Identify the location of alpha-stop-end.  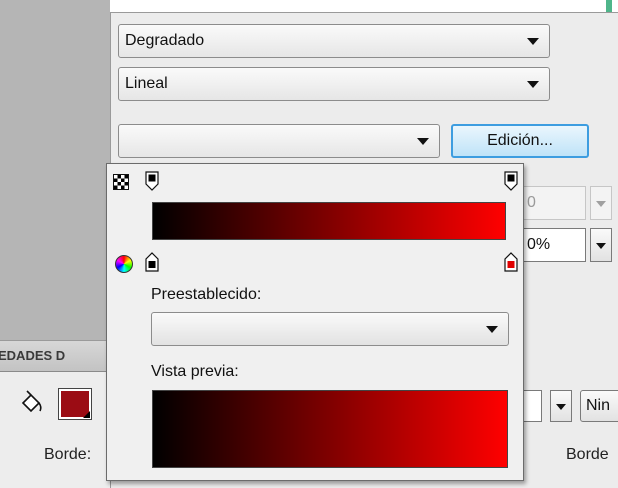
(511, 181).